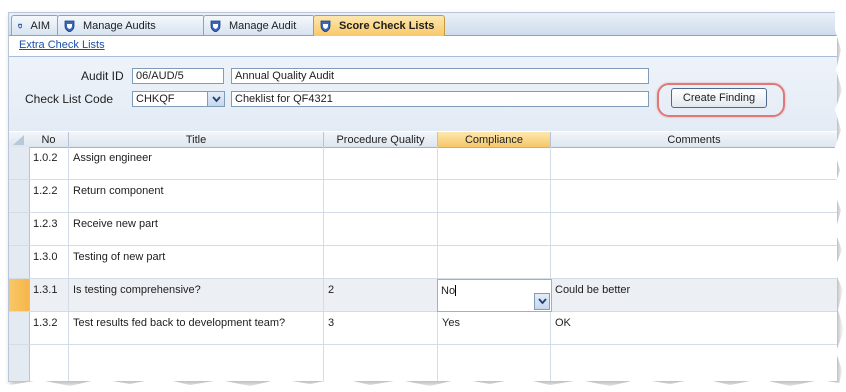  What do you see at coordinates (694, 139) in the screenshot?
I see `col-header-comments: Comments` at bounding box center [694, 139].